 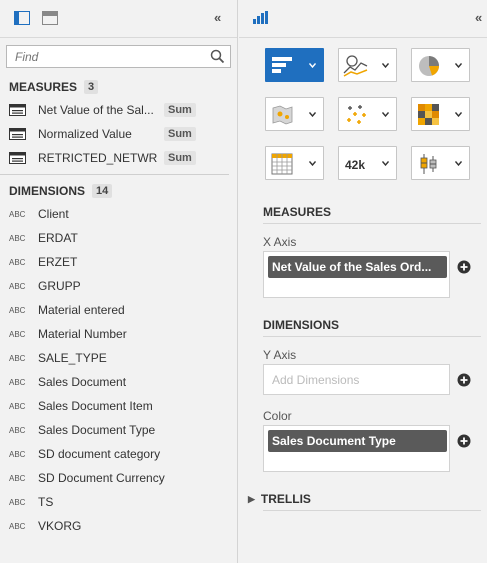 I want to click on dimension-label: ERDAT, so click(x=58, y=238).